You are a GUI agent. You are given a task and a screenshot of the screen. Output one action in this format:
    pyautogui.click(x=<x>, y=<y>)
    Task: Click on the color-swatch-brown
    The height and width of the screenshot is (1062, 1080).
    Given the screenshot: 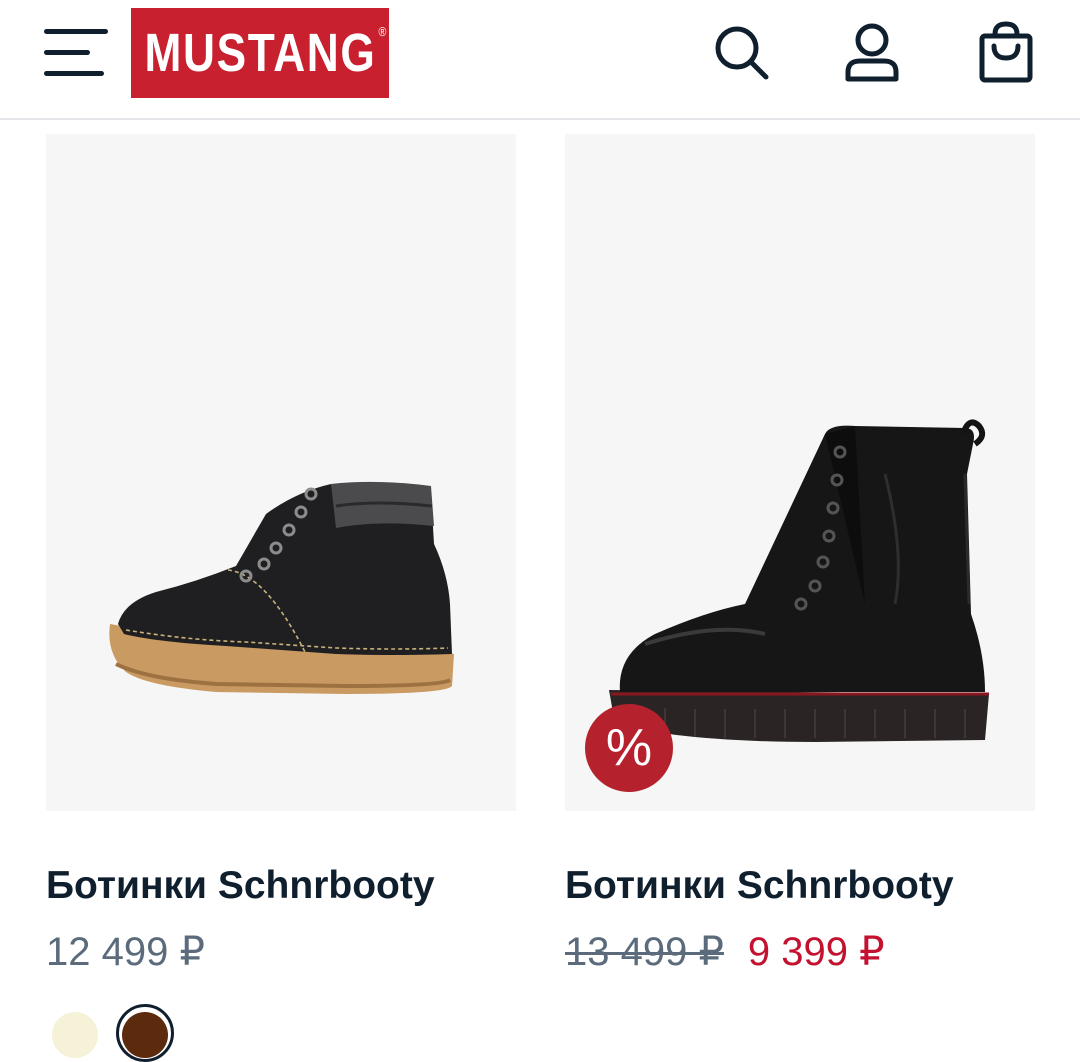 What is the action you would take?
    pyautogui.click(x=145, y=1035)
    